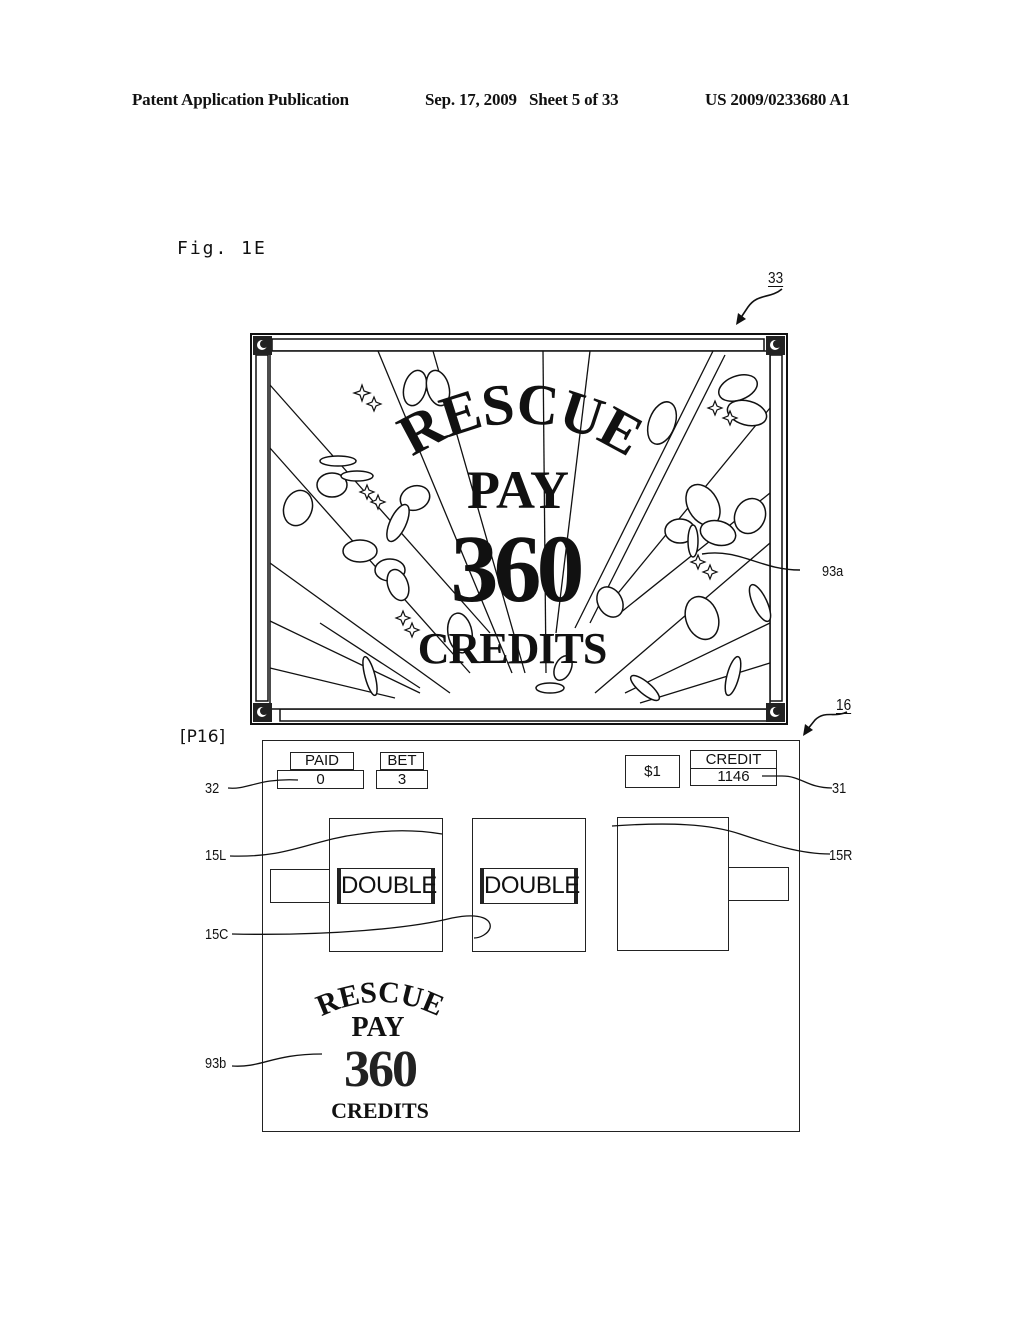 The height and width of the screenshot is (1320, 1024). What do you see at coordinates (402, 761) in the screenshot?
I see `bet-label: BET` at bounding box center [402, 761].